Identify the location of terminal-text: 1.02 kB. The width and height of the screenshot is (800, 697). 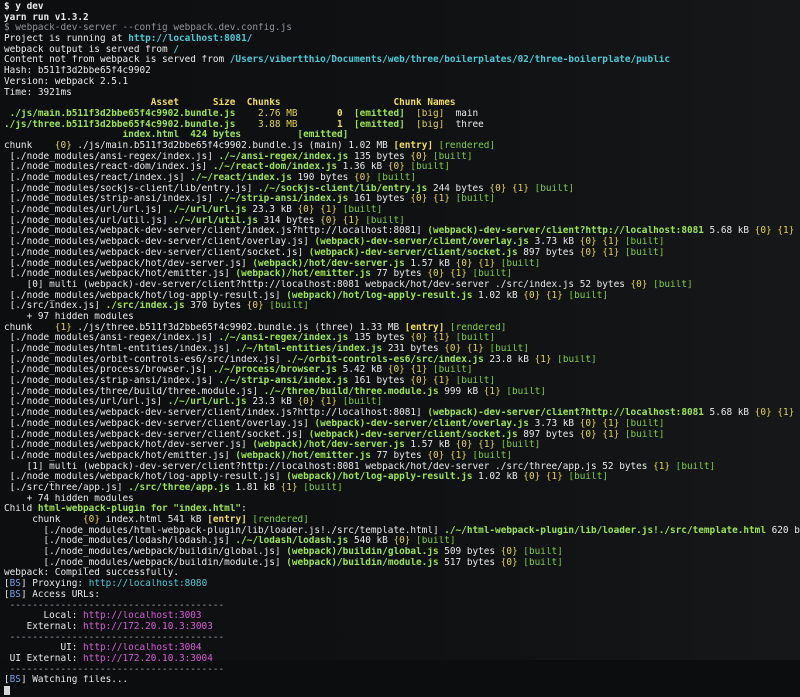
(498, 295).